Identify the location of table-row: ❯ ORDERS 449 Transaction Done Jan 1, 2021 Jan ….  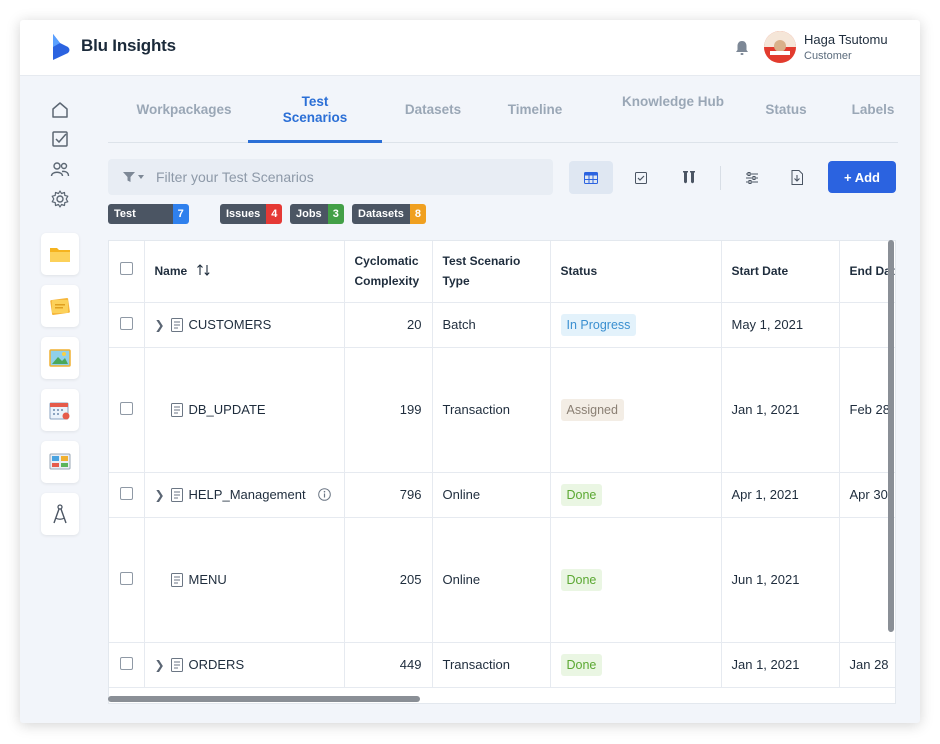
(502, 665).